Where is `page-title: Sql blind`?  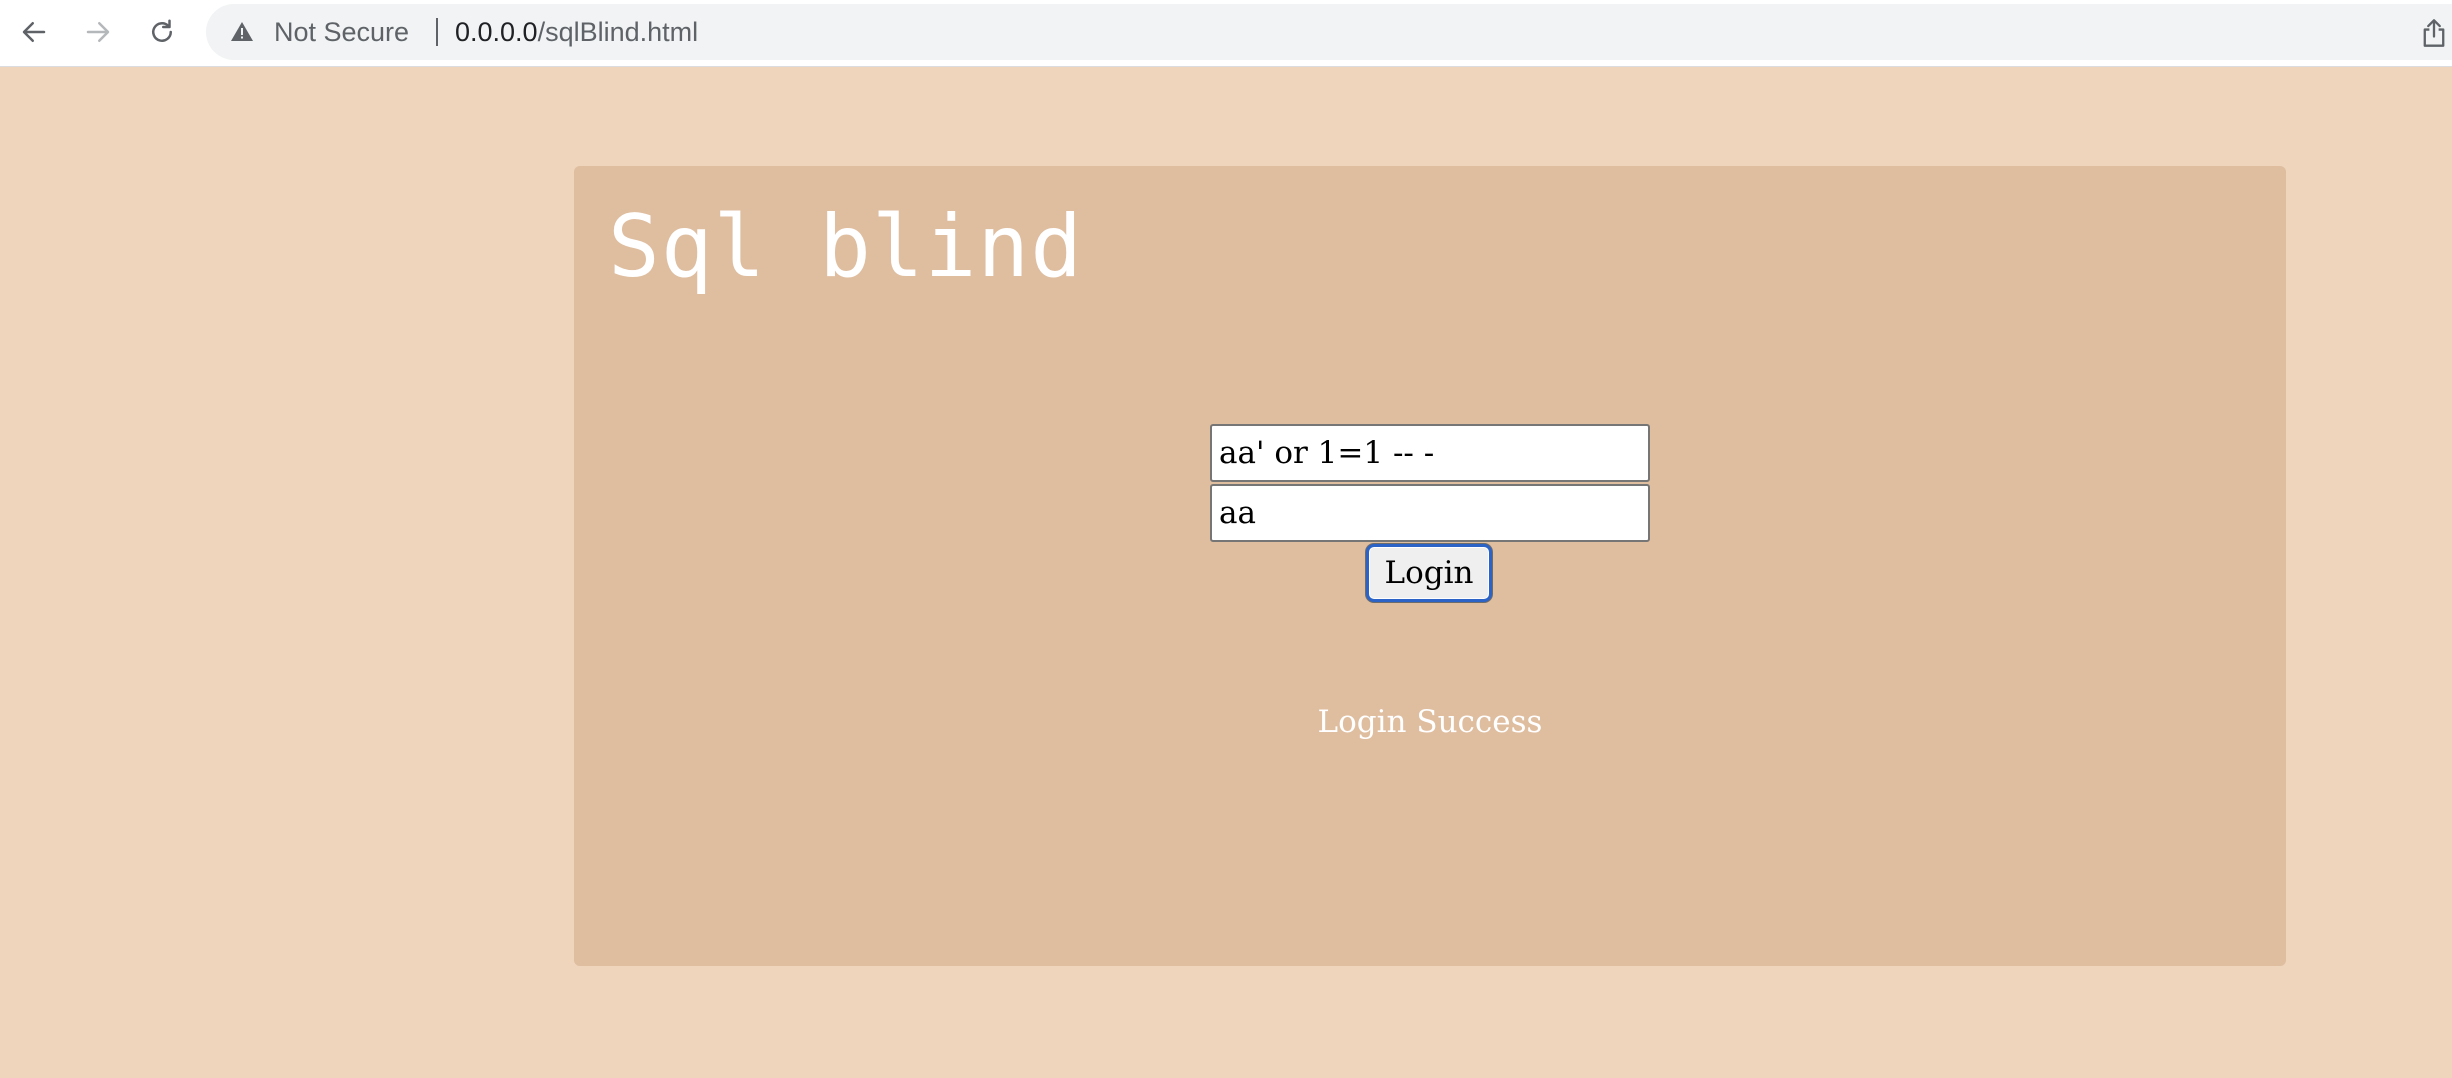 page-title: Sql blind is located at coordinates (845, 247).